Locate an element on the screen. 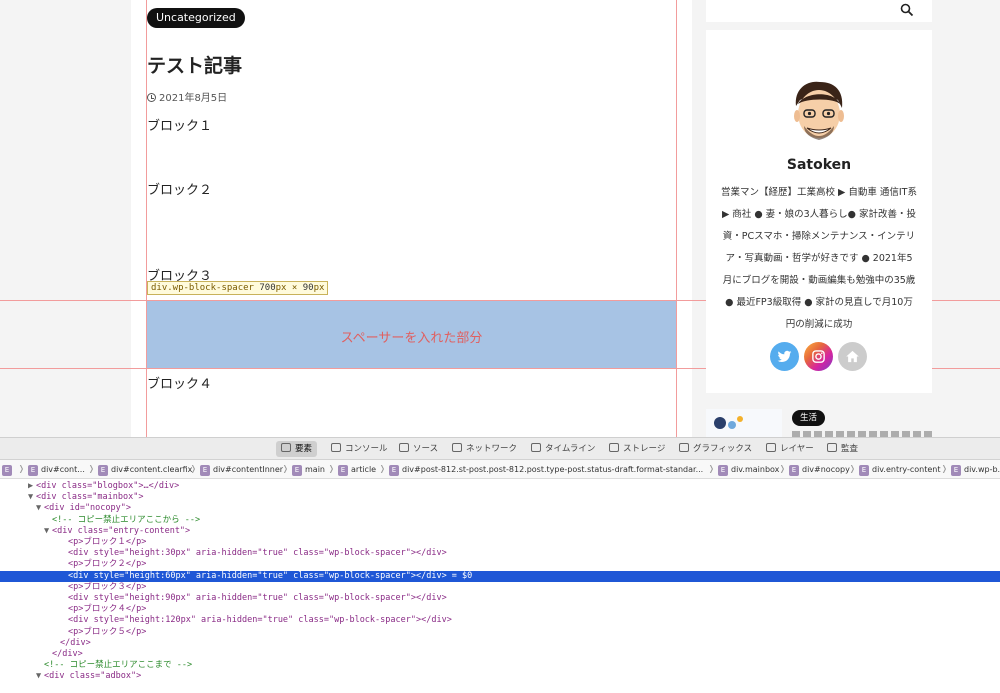 This screenshot has height=693, width=1000. dom-node-source: </div> is located at coordinates (67, 654).